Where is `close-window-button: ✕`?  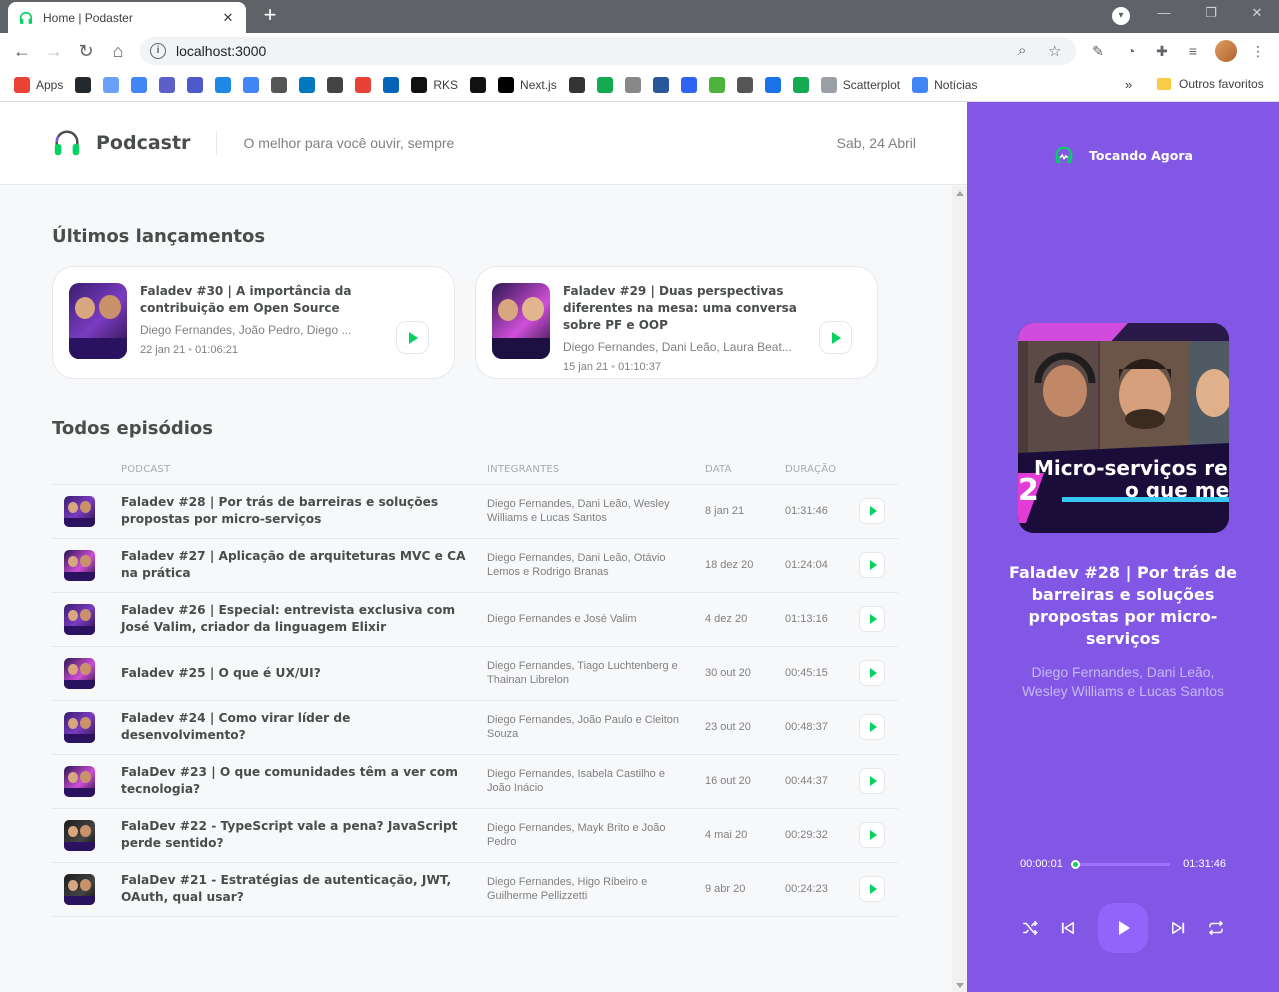 close-window-button: ✕ is located at coordinates (1257, 16).